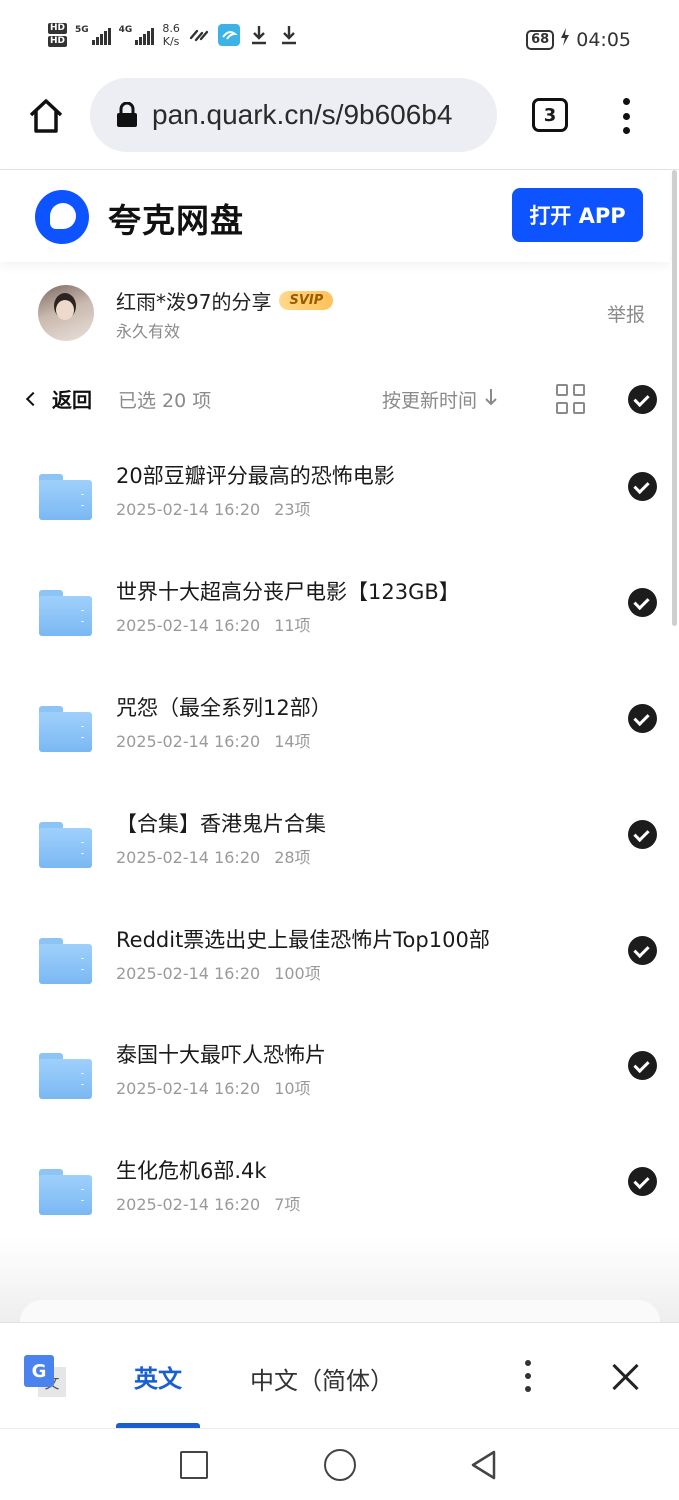 This screenshot has width=679, height=1500. I want to click on site-header: 夸克网盘 打开 APP, so click(335, 216).